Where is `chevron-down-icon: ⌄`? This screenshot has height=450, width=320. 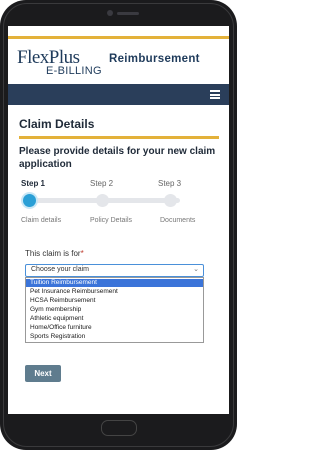
chevron-down-icon: ⌄ is located at coordinates (196, 269).